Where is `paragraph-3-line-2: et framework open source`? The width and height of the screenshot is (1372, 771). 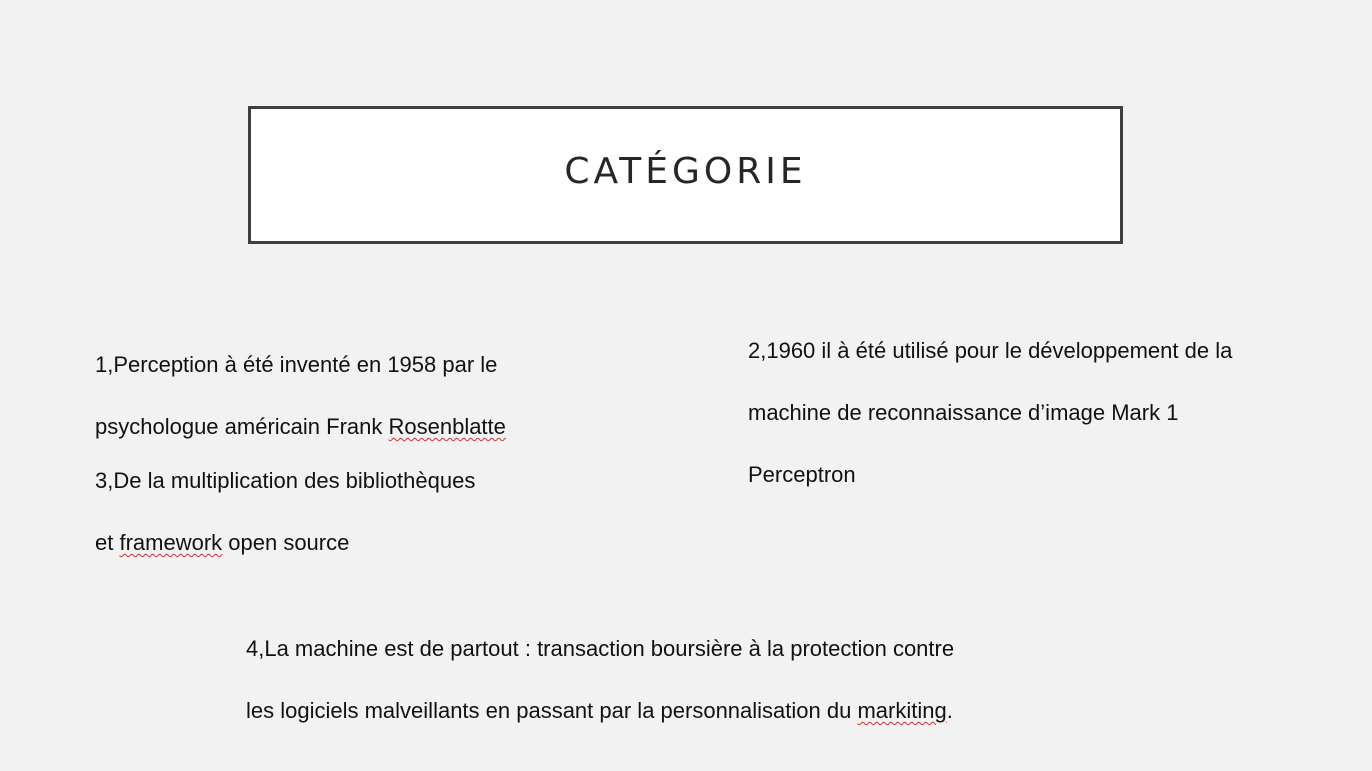
paragraph-3-line-2: et framework open source is located at coordinates (330, 542).